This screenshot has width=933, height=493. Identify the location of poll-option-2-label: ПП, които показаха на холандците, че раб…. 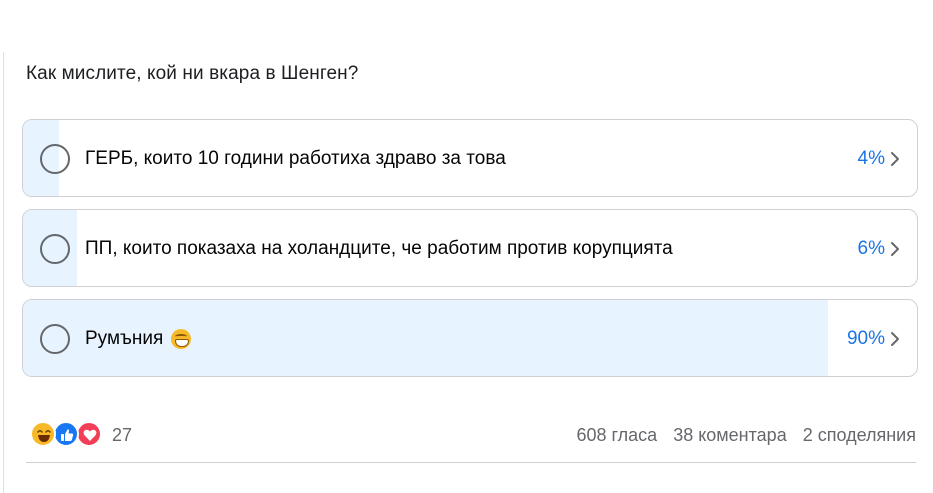
(379, 248).